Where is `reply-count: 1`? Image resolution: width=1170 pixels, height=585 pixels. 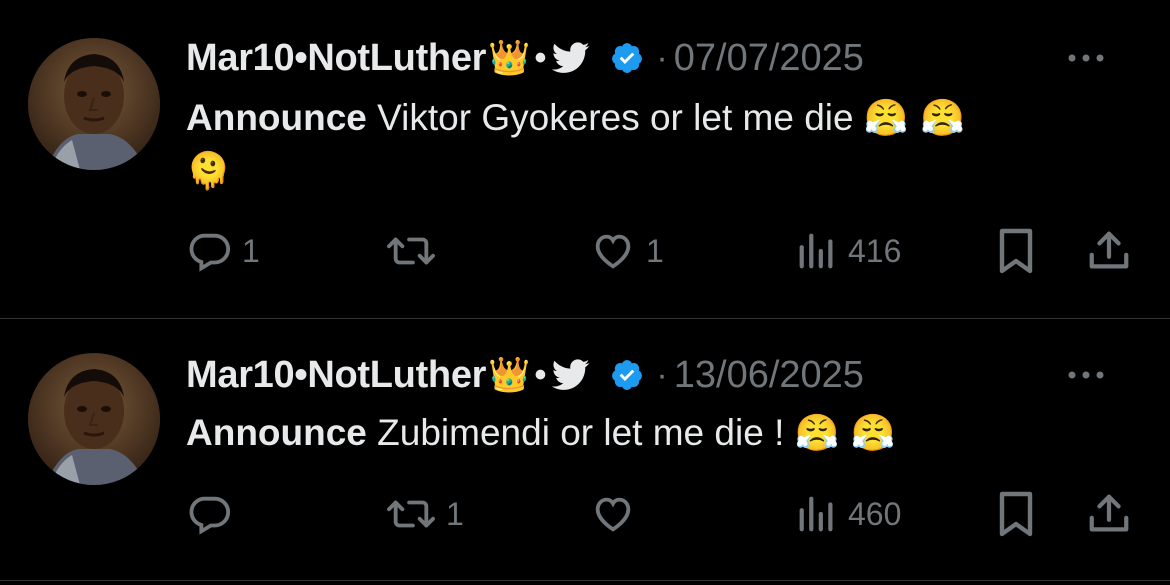
reply-count: 1 is located at coordinates (251, 250).